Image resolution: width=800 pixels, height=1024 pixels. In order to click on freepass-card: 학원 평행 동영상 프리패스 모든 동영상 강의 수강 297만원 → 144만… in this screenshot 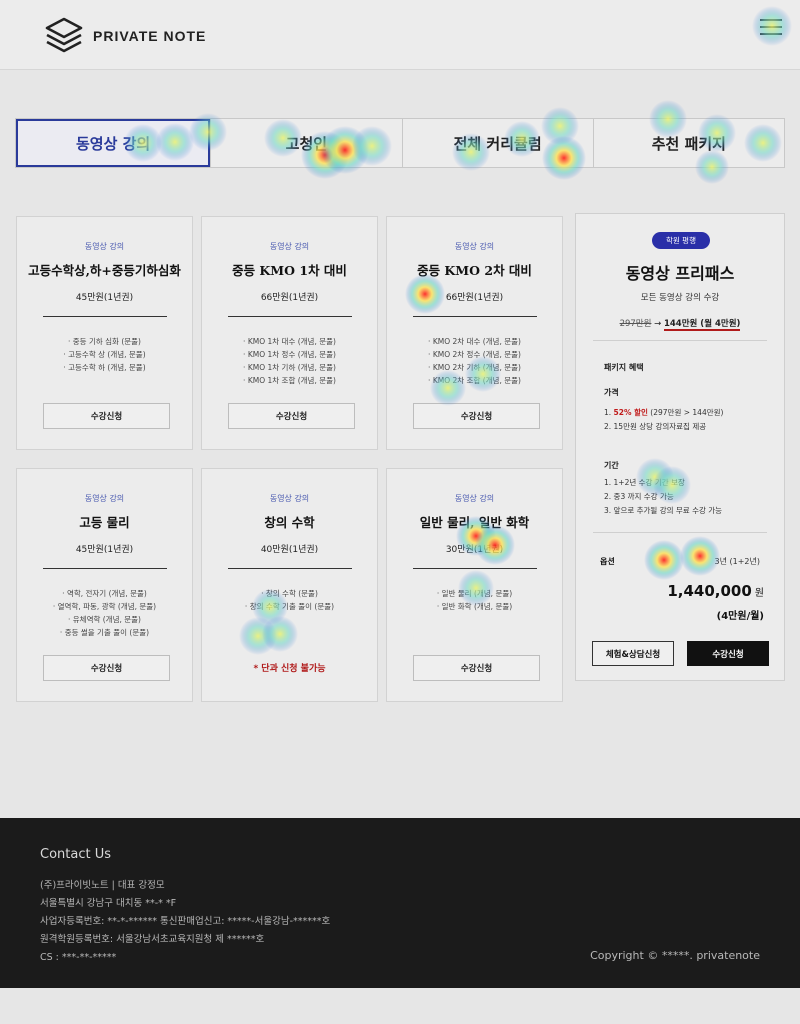, I will do `click(680, 447)`.